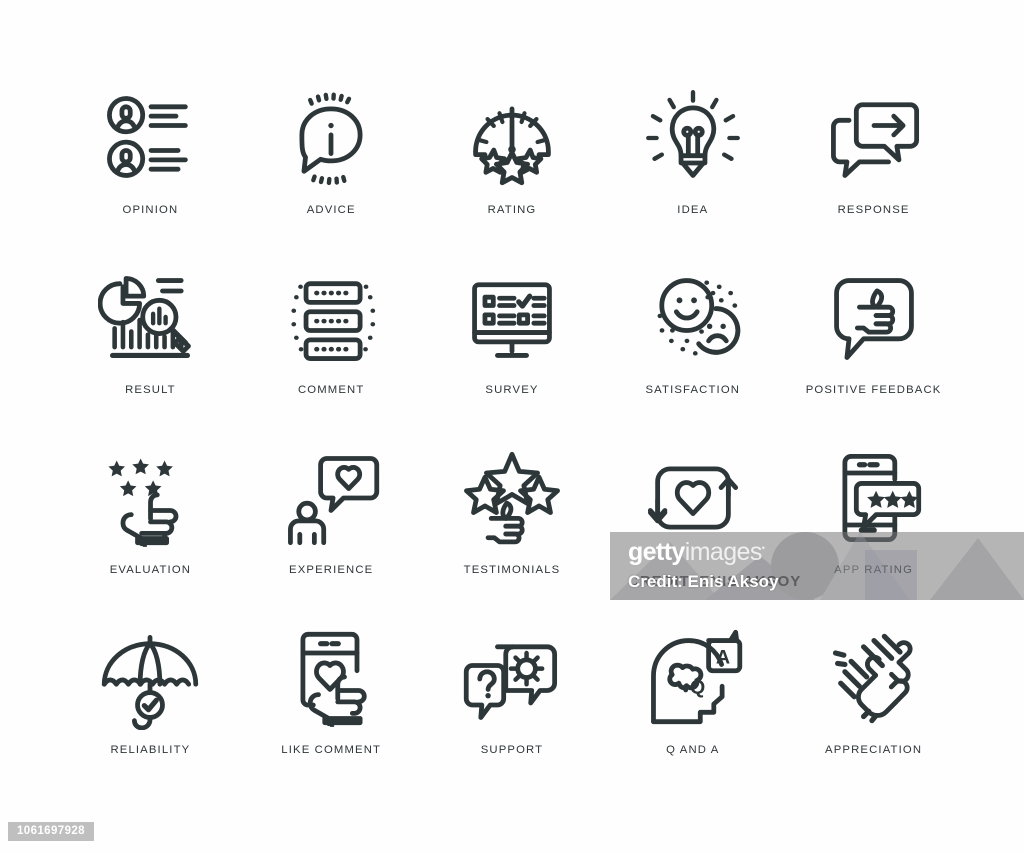 Image resolution: width=1024 pixels, height=853 pixels. Describe the element at coordinates (723, 657) in the screenshot. I see `svg-text: A` at that location.